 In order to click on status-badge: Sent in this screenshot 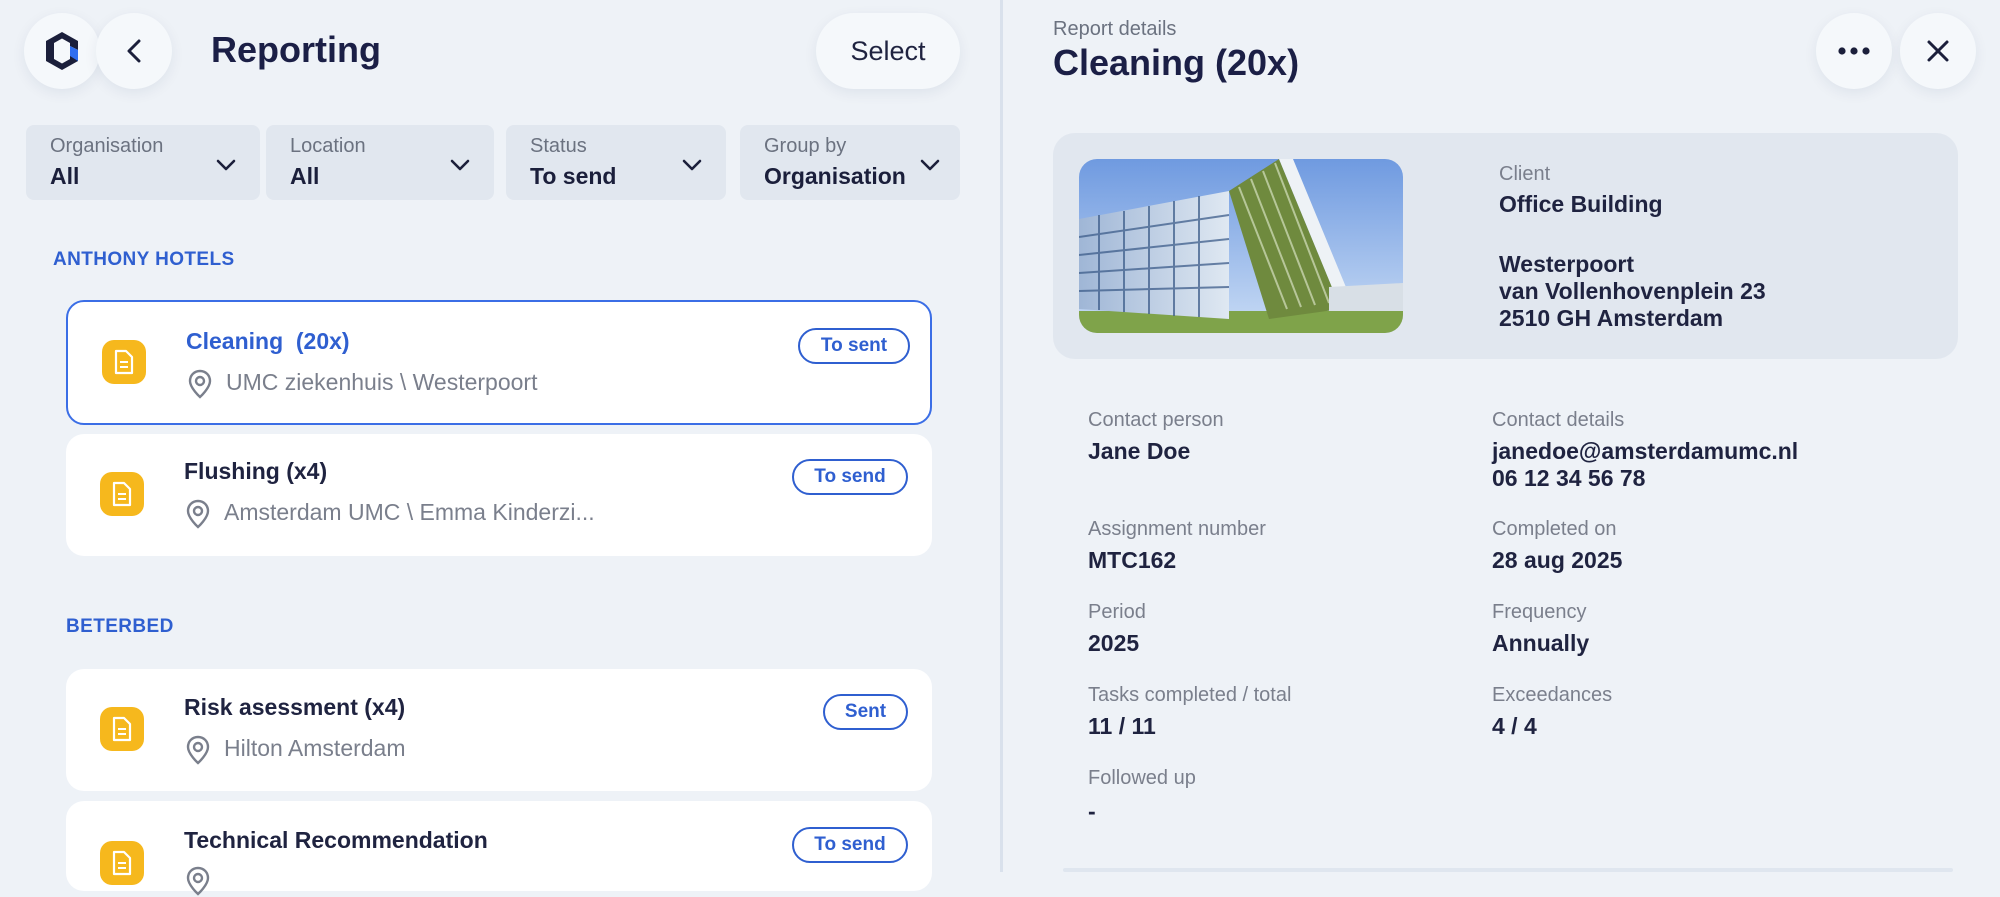, I will do `click(865, 712)`.